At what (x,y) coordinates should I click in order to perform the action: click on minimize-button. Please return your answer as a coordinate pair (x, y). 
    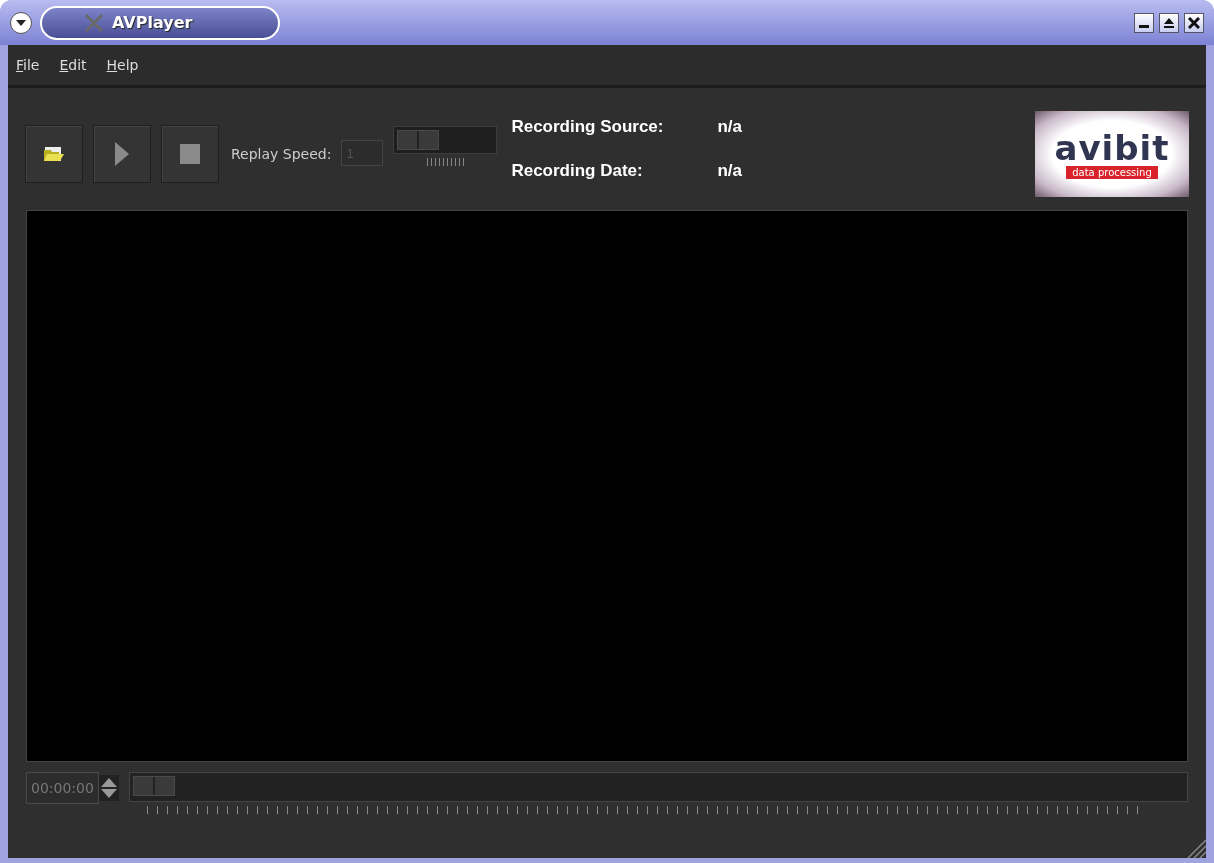
    Looking at the image, I should click on (1144, 22).